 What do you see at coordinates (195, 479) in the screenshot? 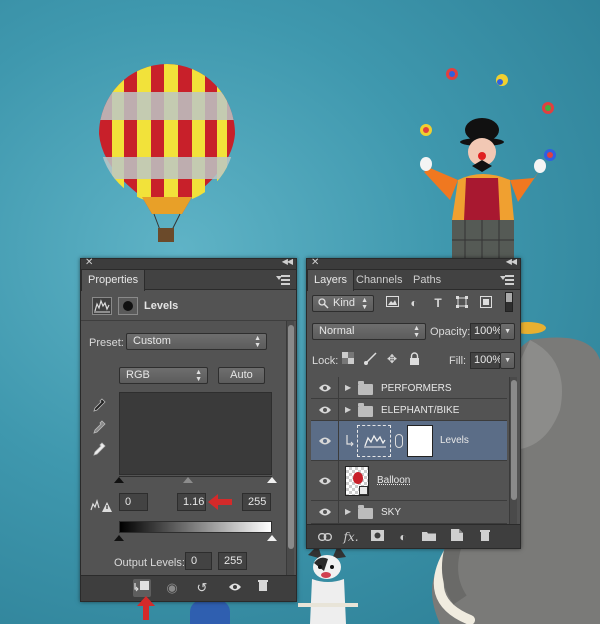
I see `input-levels-slider` at bounding box center [195, 479].